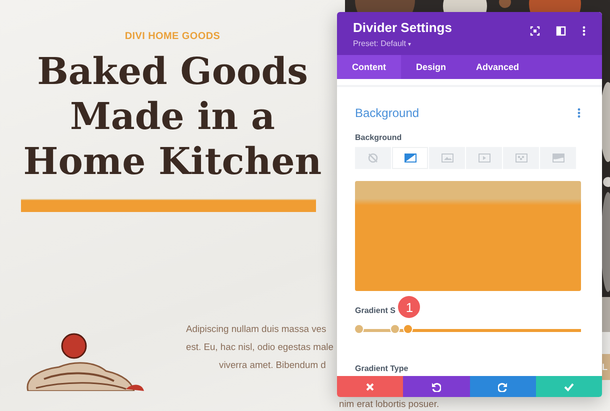 The height and width of the screenshot is (411, 610). What do you see at coordinates (370, 387) in the screenshot?
I see `close-icon` at bounding box center [370, 387].